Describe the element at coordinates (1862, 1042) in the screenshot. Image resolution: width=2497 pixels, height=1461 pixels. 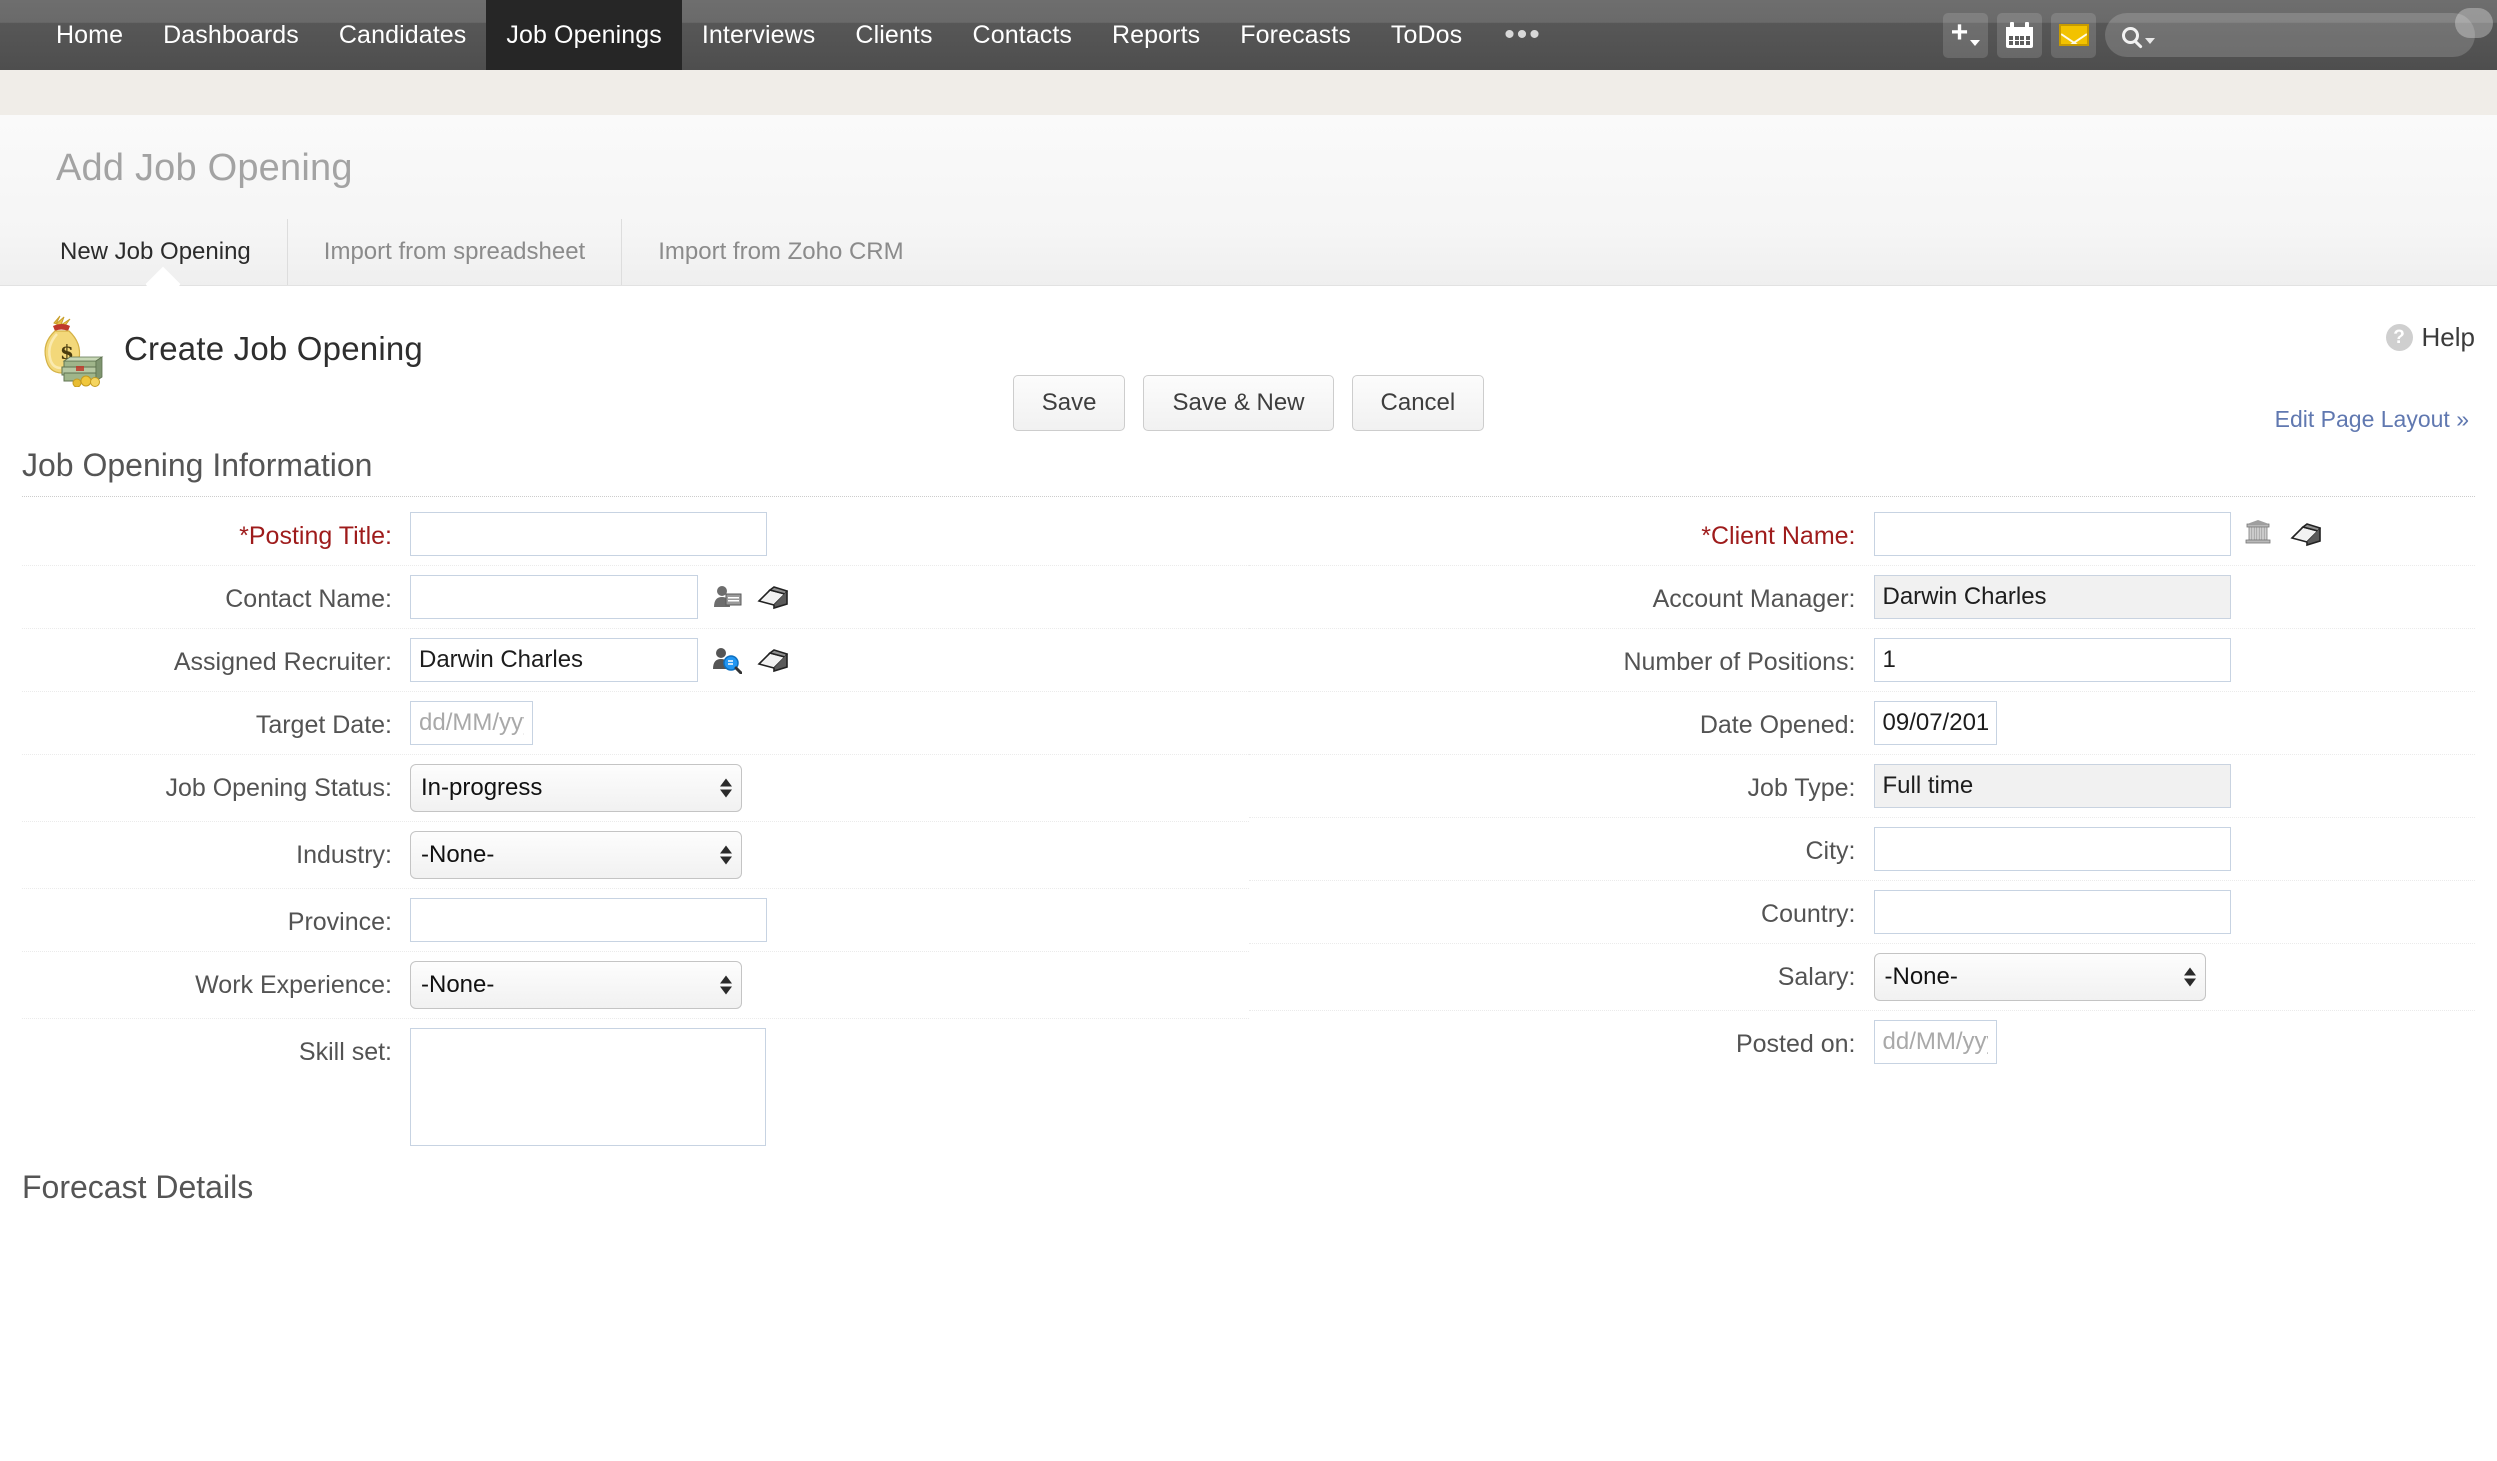
I see `field-row-posted-on: Posted on:` at that location.